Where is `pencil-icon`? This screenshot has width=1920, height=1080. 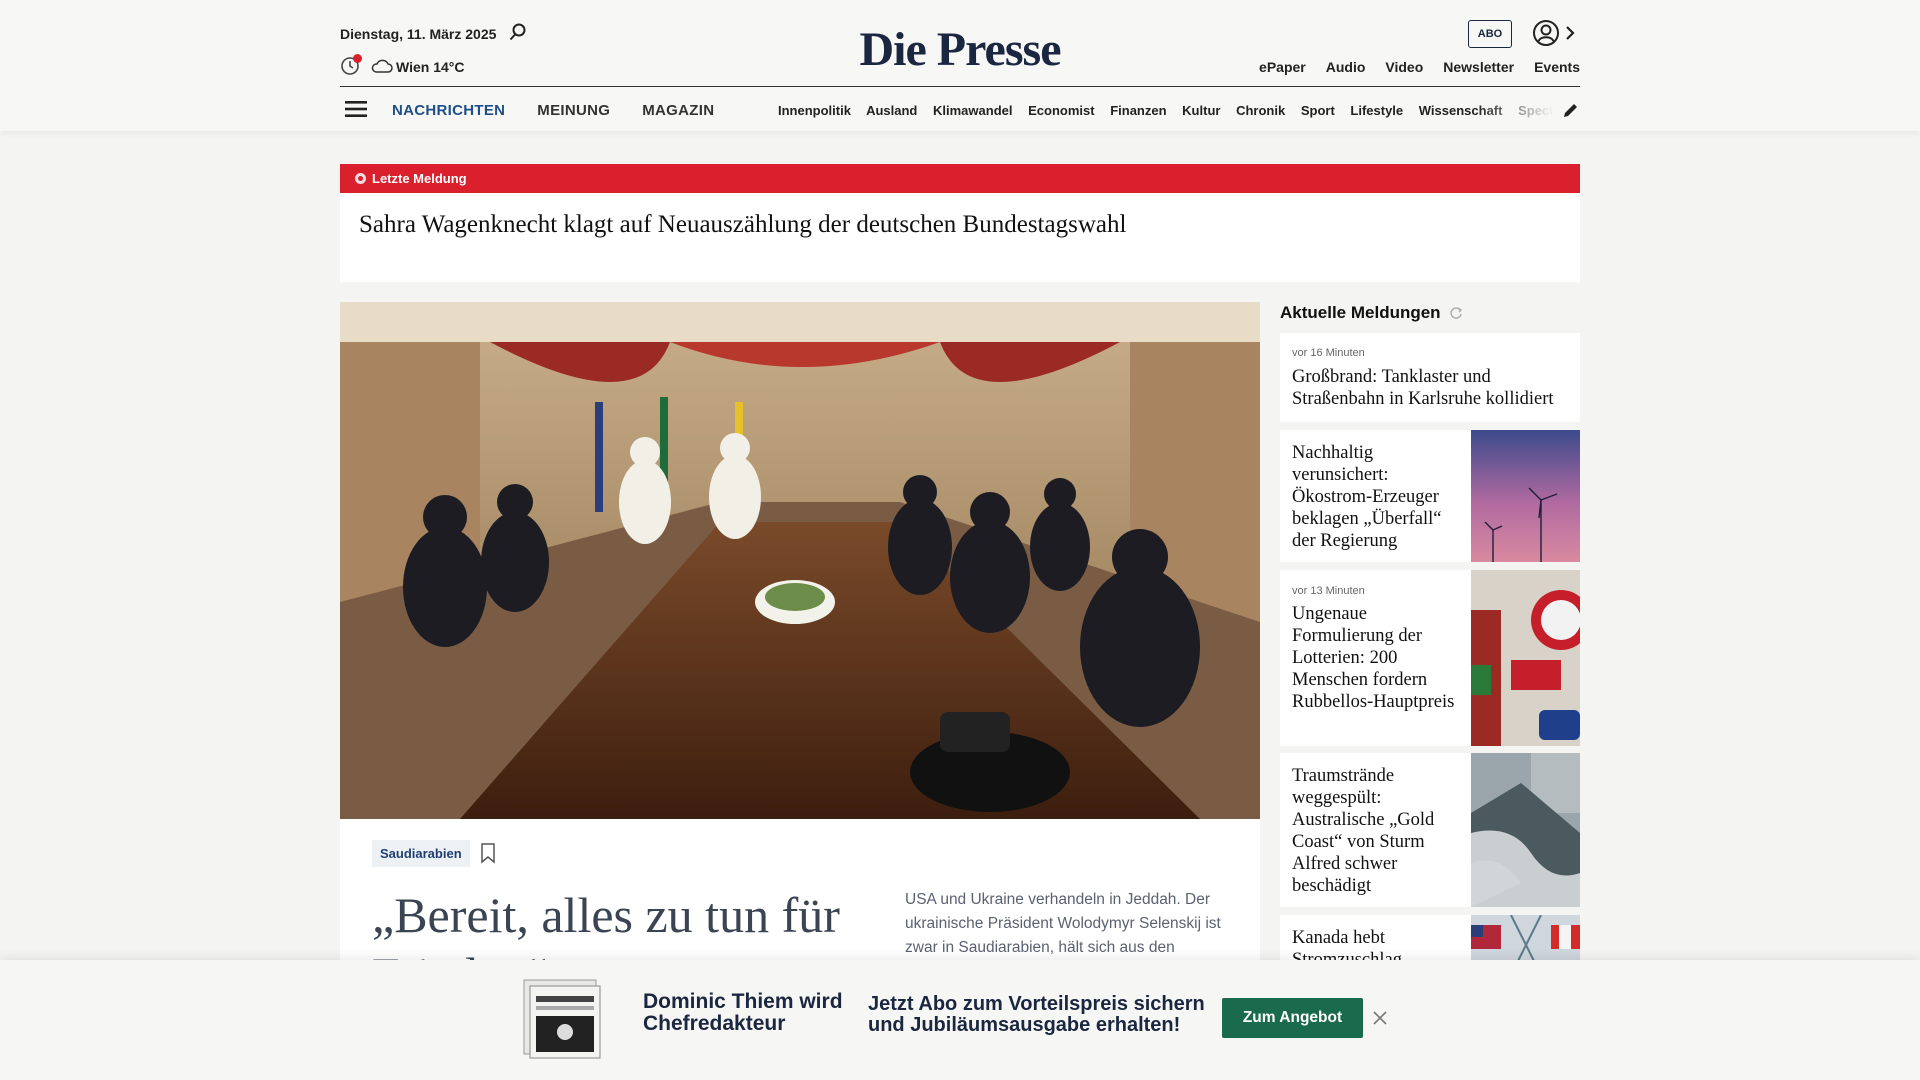 pencil-icon is located at coordinates (1571, 110).